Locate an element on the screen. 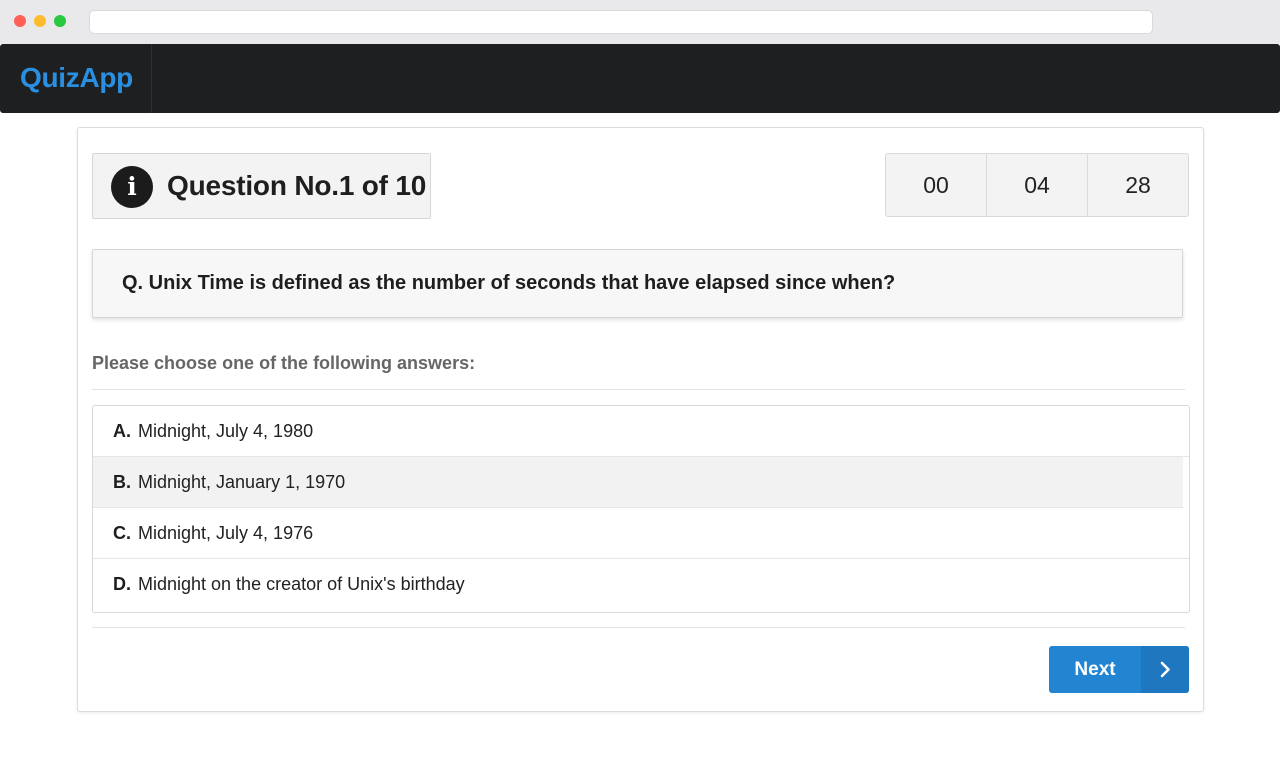 This screenshot has width=1280, height=764. app-navbar: QuizApp is located at coordinates (640, 78).